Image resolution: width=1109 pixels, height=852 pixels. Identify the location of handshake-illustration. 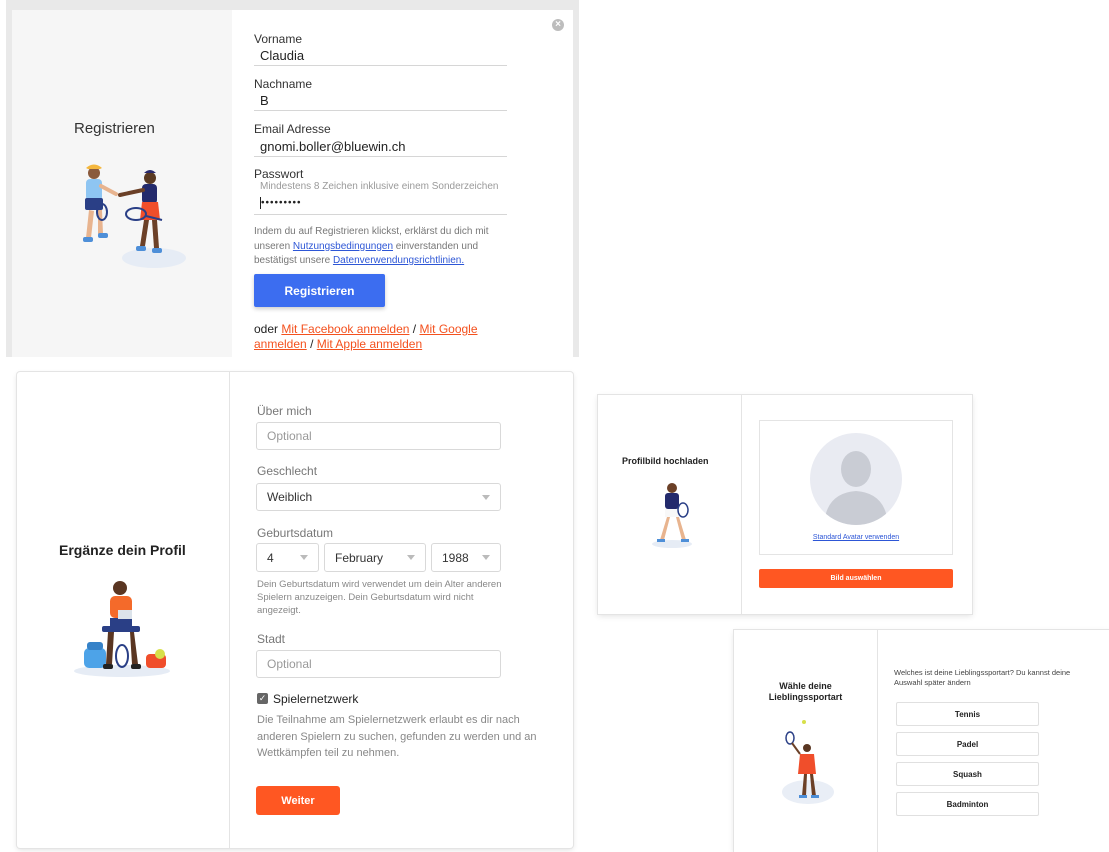
(134, 216).